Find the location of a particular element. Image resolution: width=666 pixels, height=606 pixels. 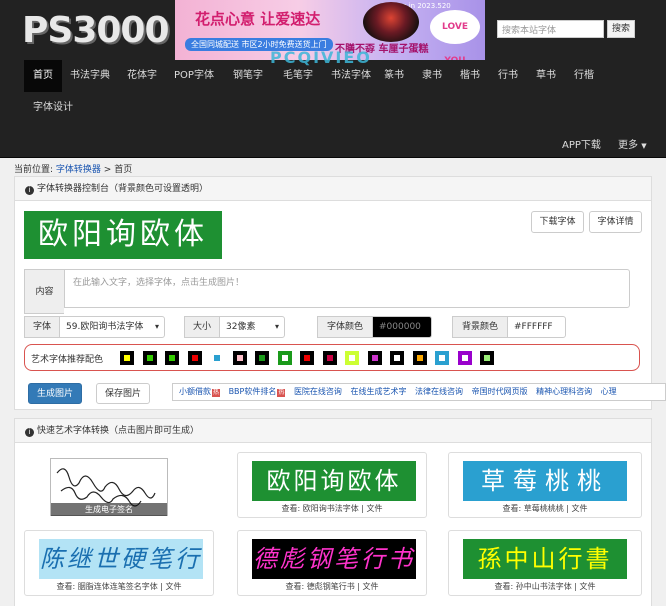

nav-item-font-design: 字体设计 is located at coordinates (53, 108).